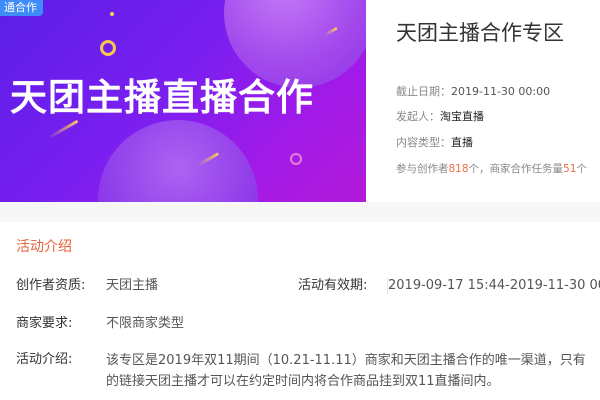 This screenshot has width=600, height=400. I want to click on content-type-value: 直播, so click(462, 142).